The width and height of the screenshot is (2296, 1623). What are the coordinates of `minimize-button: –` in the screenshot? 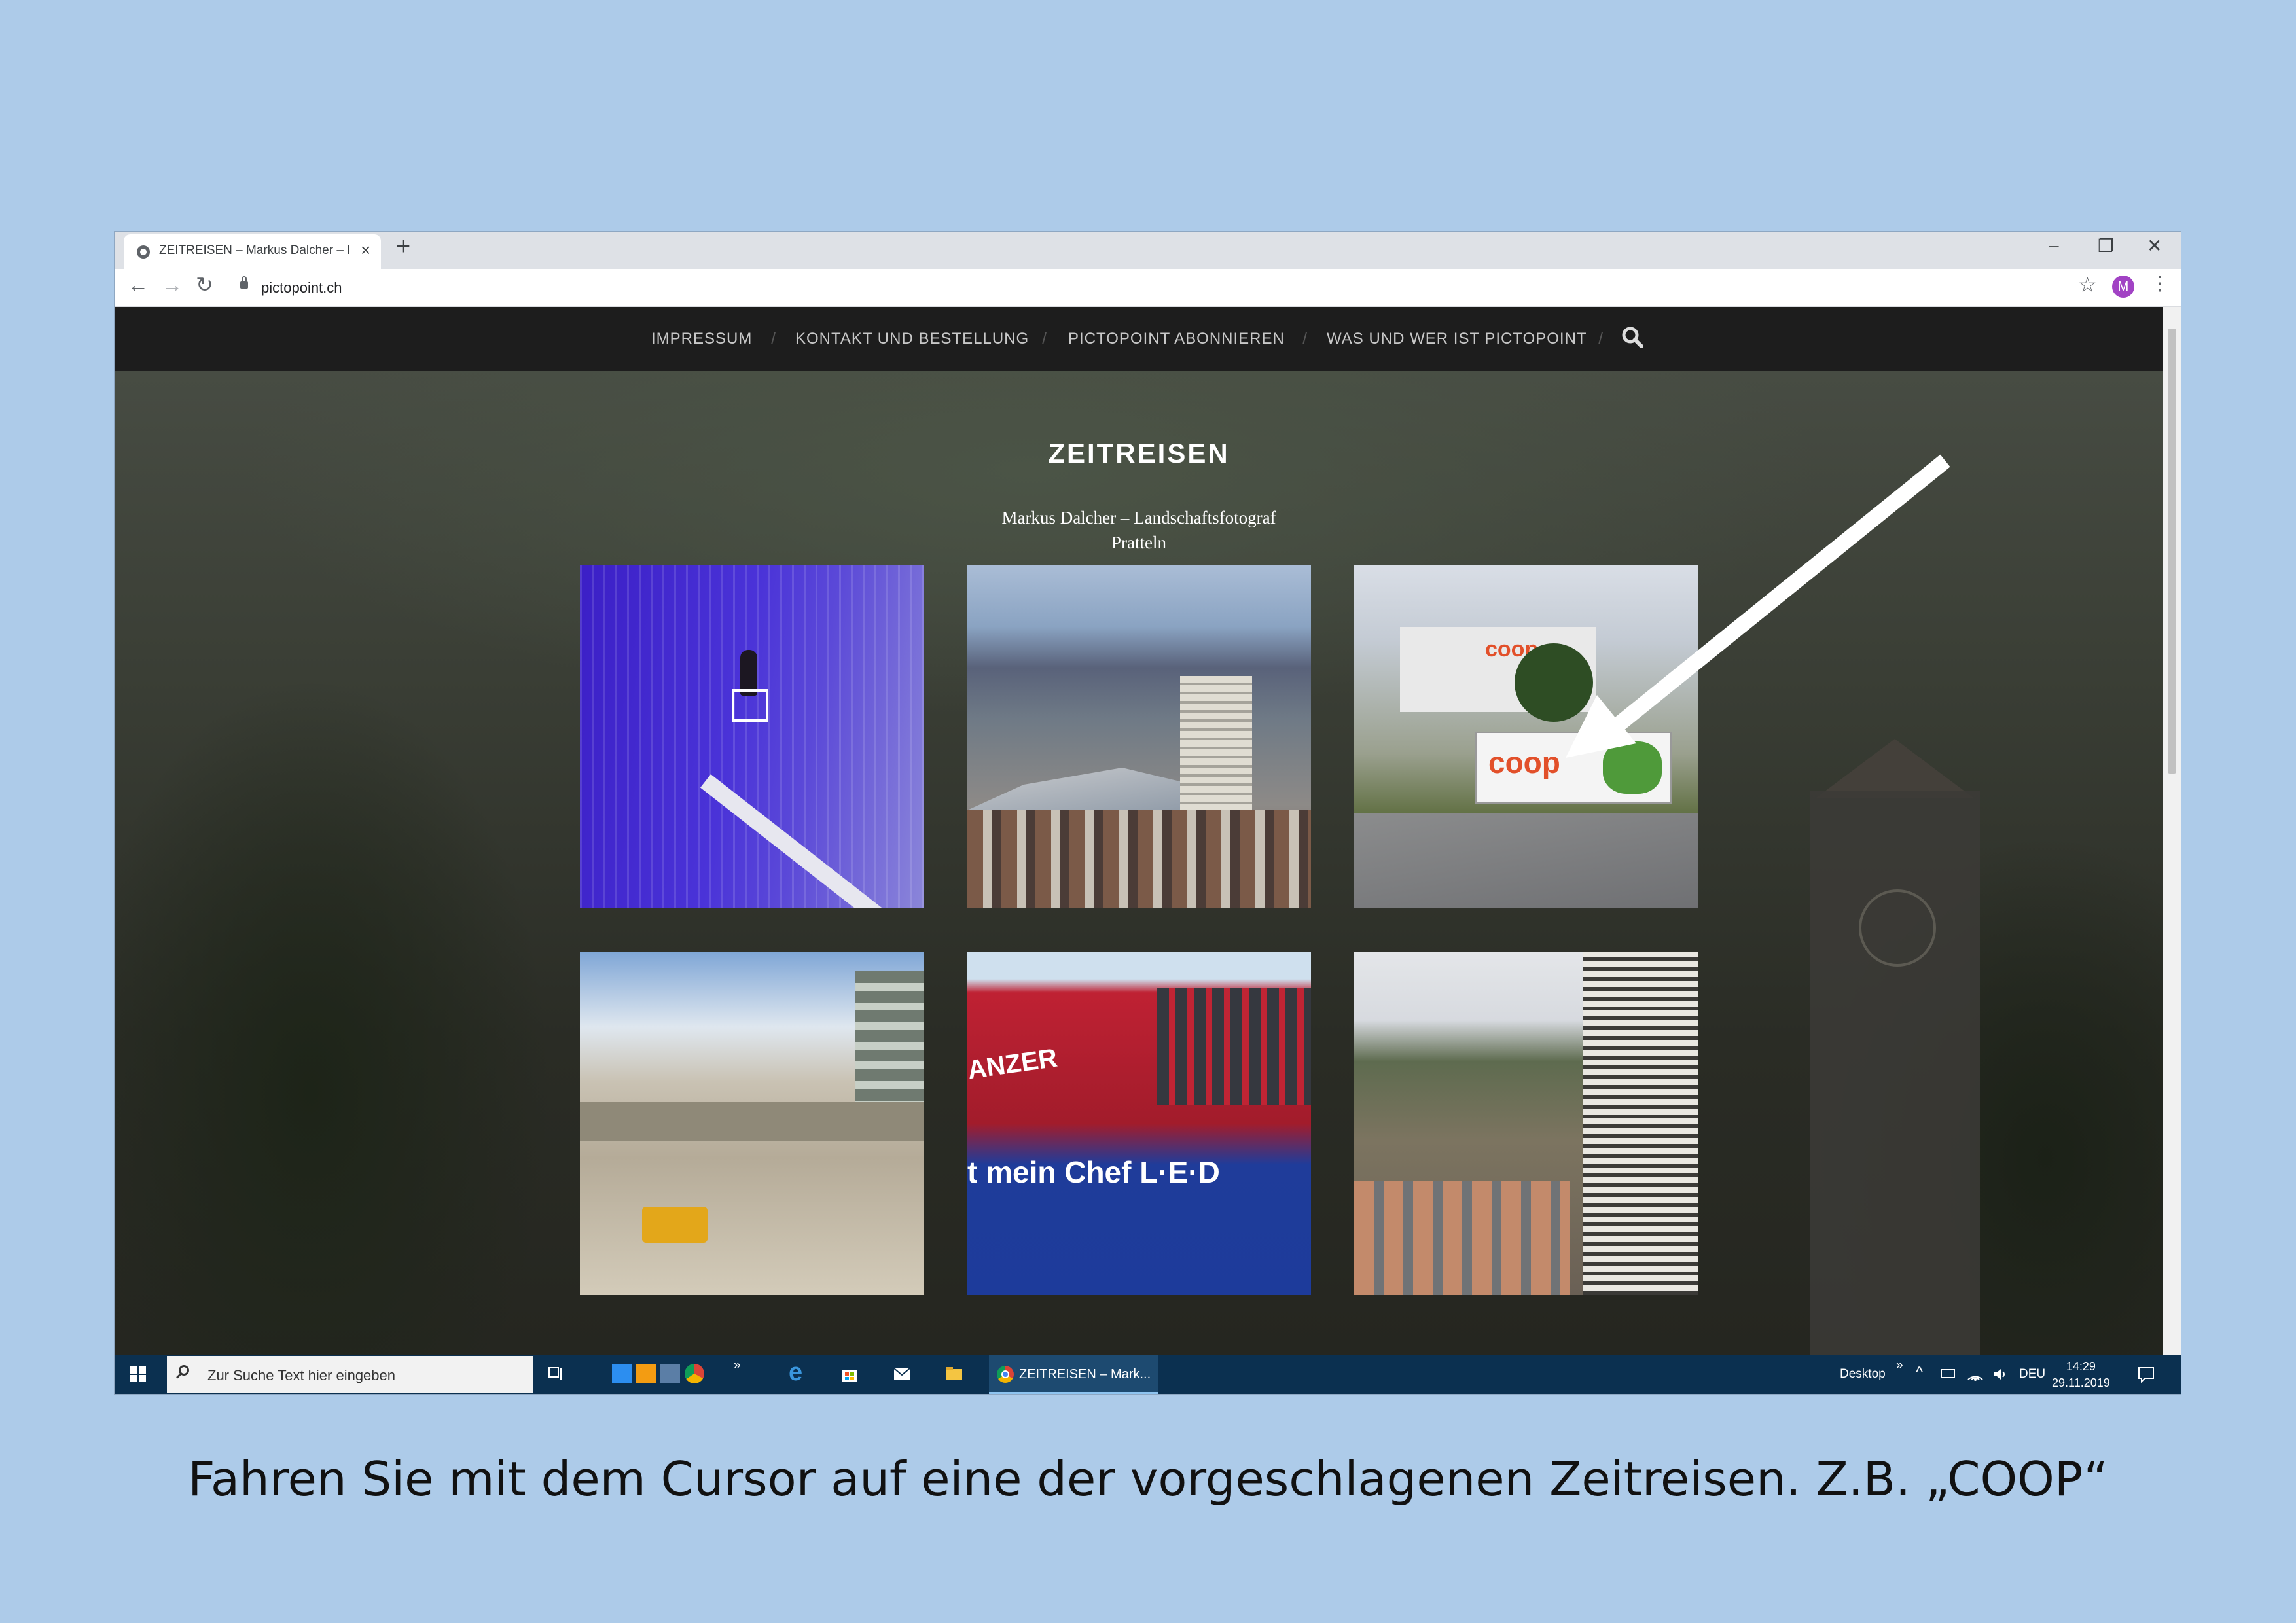 It's located at (2054, 246).